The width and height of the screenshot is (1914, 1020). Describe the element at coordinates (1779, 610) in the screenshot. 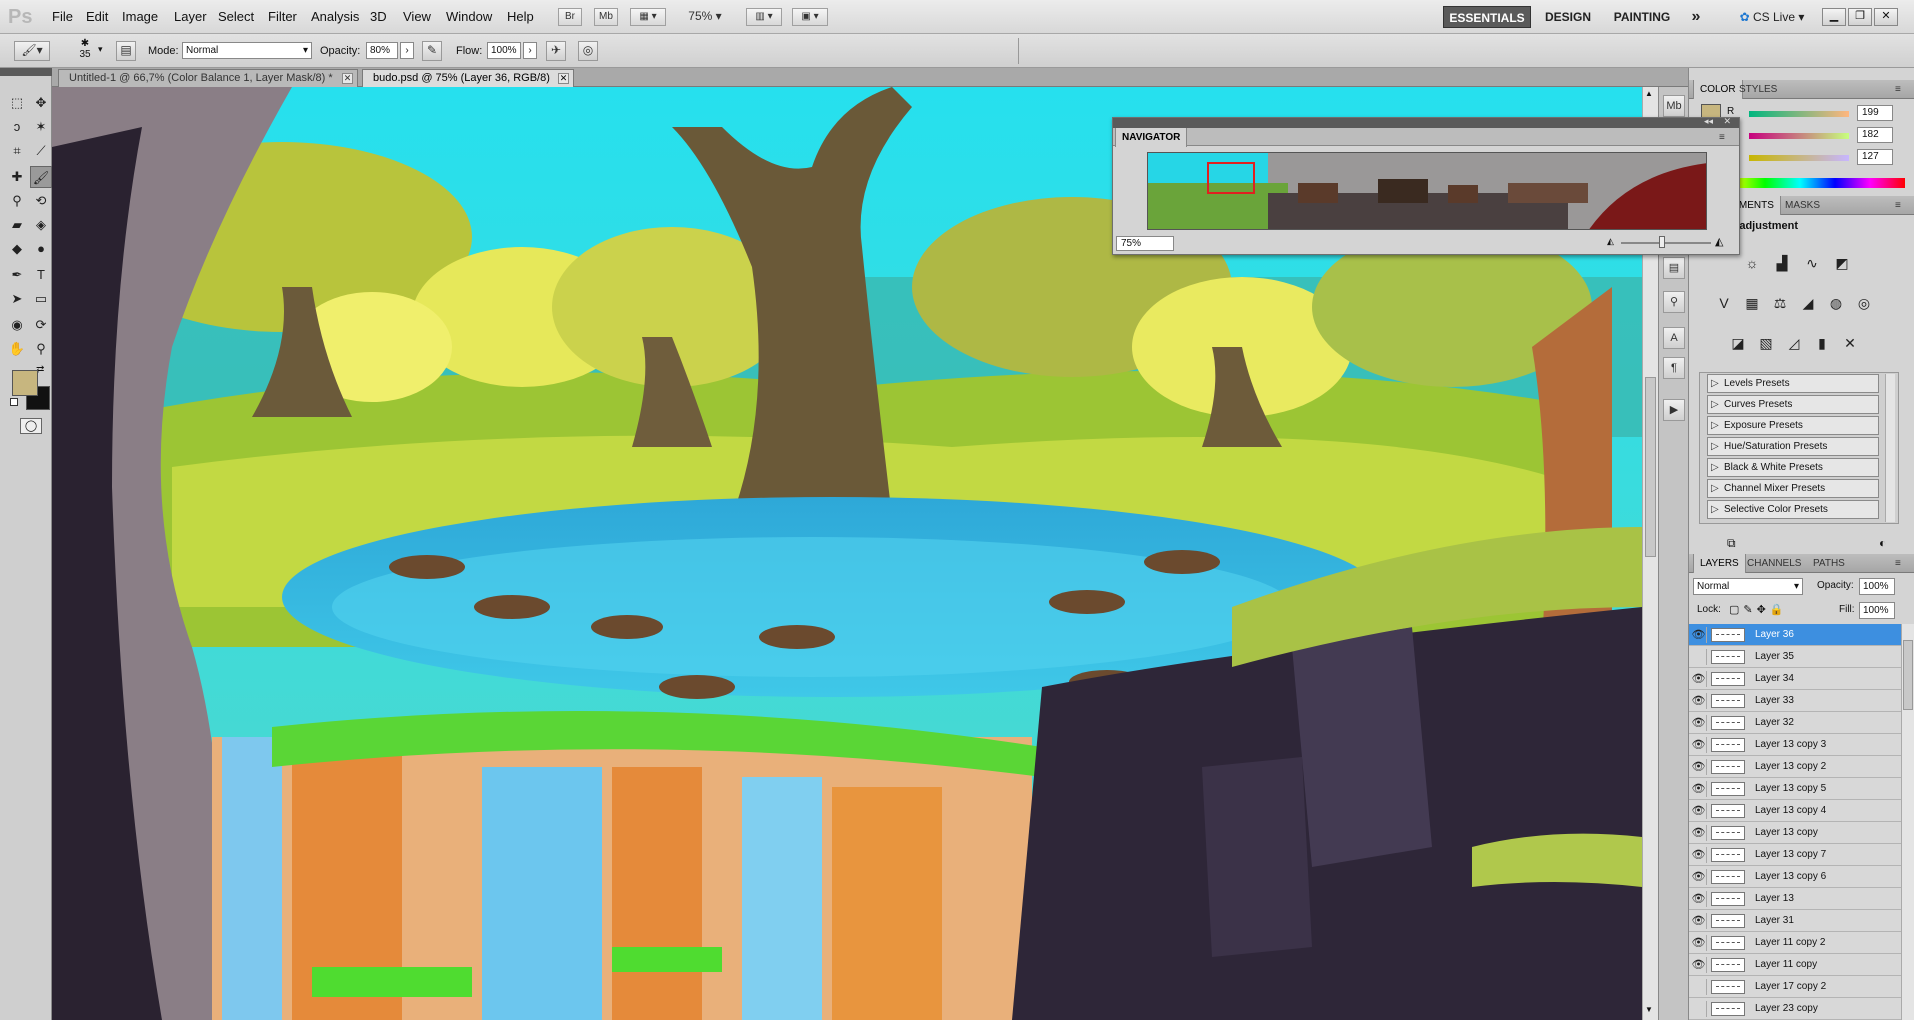

I see `lock-all-icon: 🔒` at that location.